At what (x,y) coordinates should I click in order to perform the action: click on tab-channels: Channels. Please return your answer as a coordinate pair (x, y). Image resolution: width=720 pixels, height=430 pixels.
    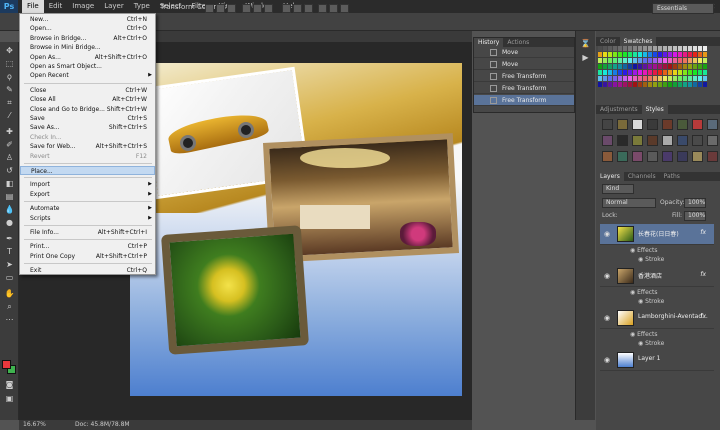
    Looking at the image, I should click on (642, 176).